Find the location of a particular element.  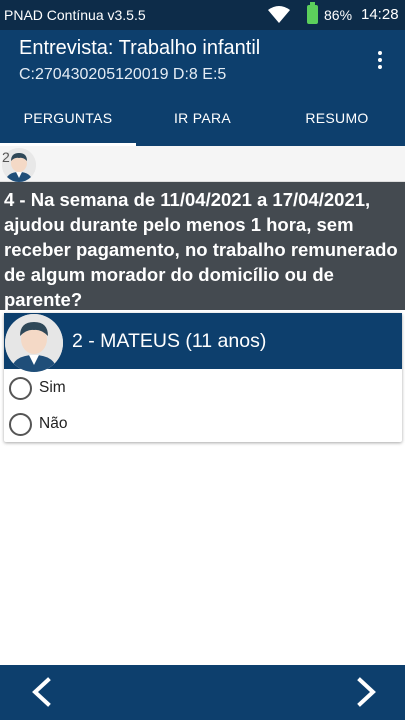

bottom-navigation is located at coordinates (202, 692).